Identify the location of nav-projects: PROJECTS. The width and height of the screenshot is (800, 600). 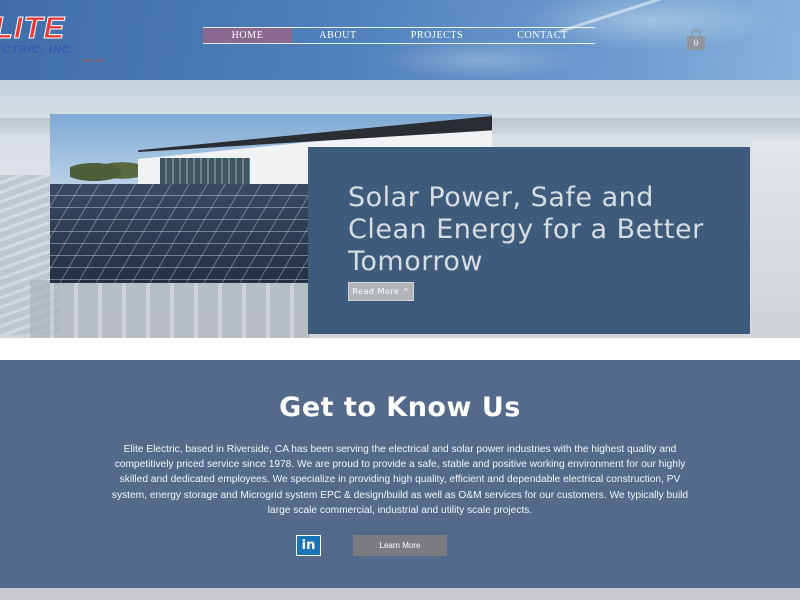
(437, 35).